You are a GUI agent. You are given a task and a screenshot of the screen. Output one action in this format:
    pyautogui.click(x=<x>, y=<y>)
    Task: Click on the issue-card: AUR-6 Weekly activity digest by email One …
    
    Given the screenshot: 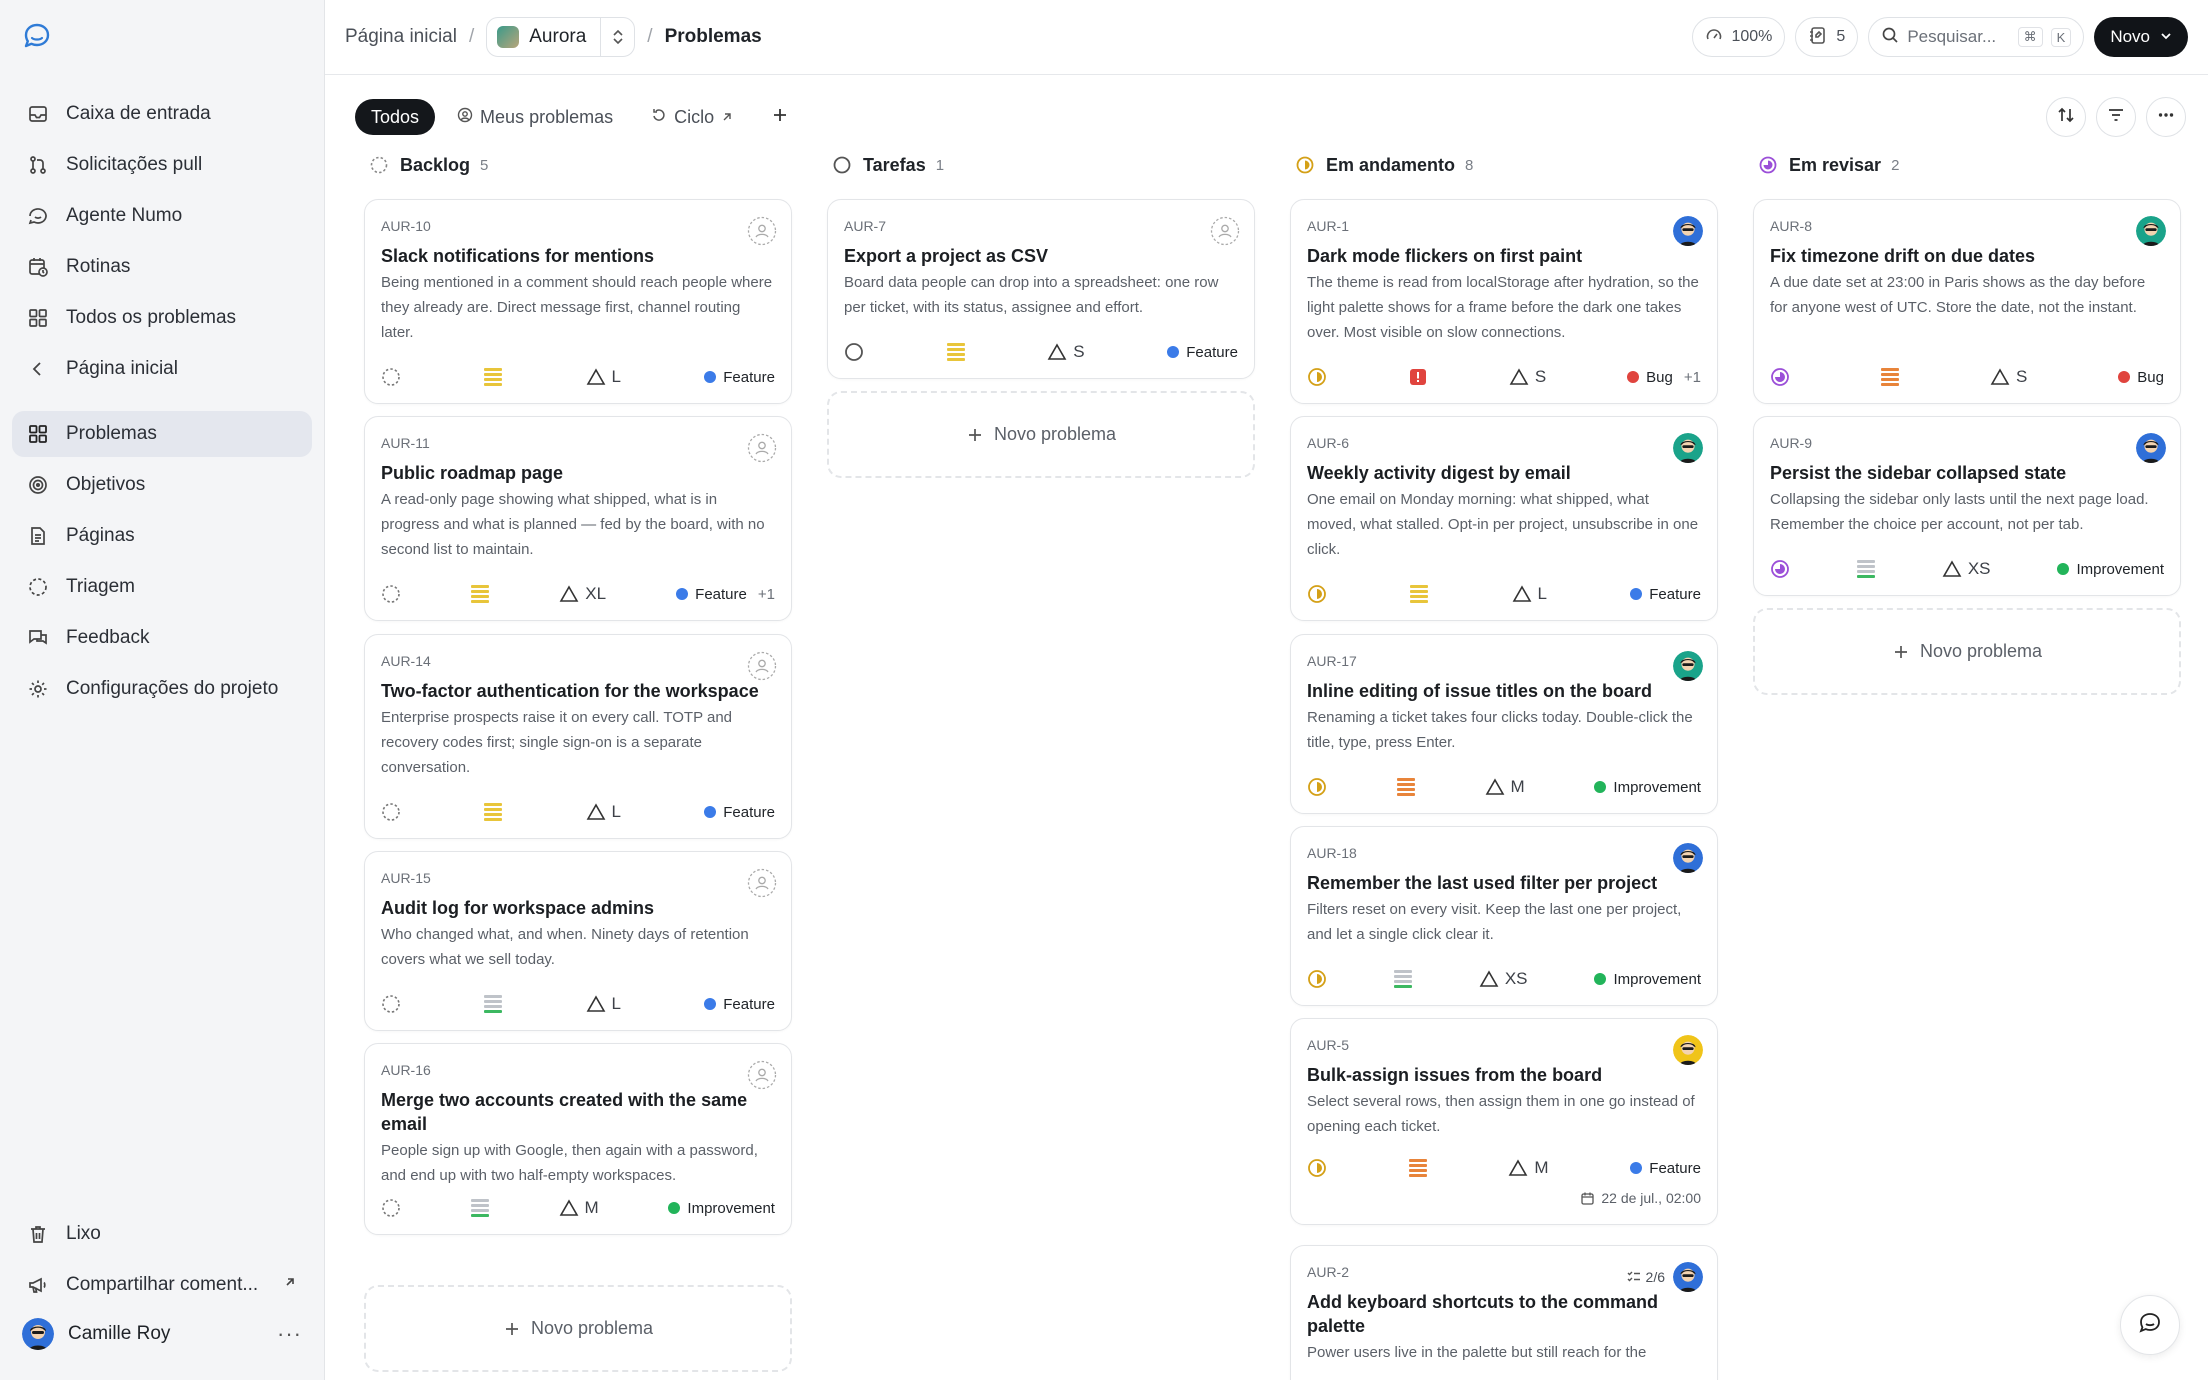 What is the action you would take?
    pyautogui.click(x=1504, y=518)
    